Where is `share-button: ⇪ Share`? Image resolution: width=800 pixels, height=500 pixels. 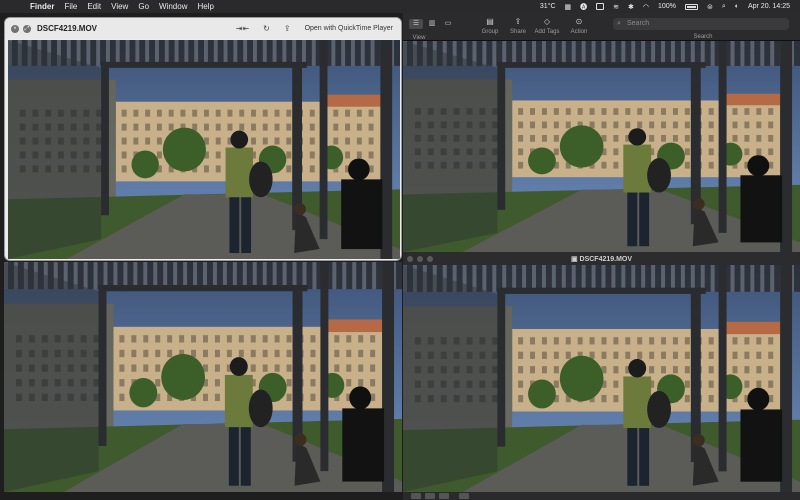
share-button: ⇪ Share is located at coordinates (518, 25).